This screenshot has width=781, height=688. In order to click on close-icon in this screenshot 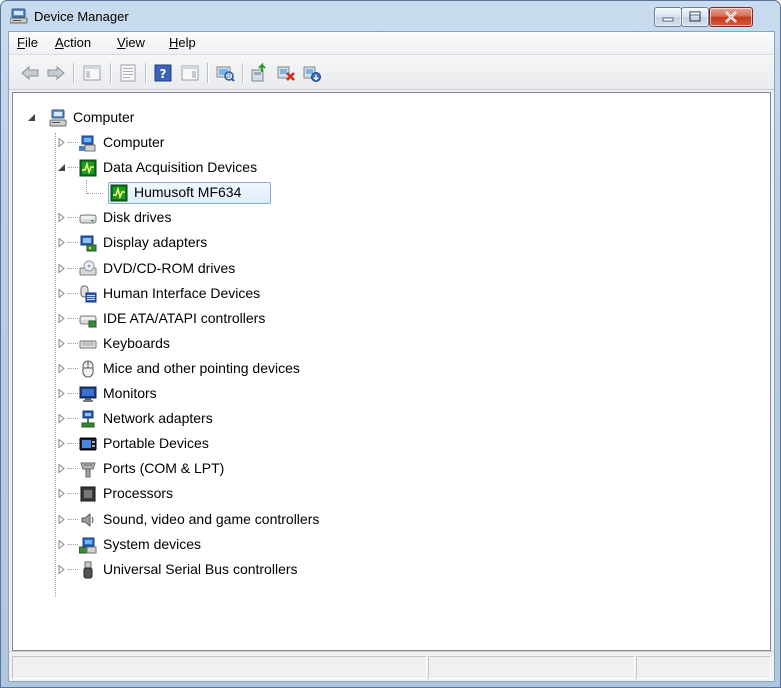, I will do `click(731, 17)`.